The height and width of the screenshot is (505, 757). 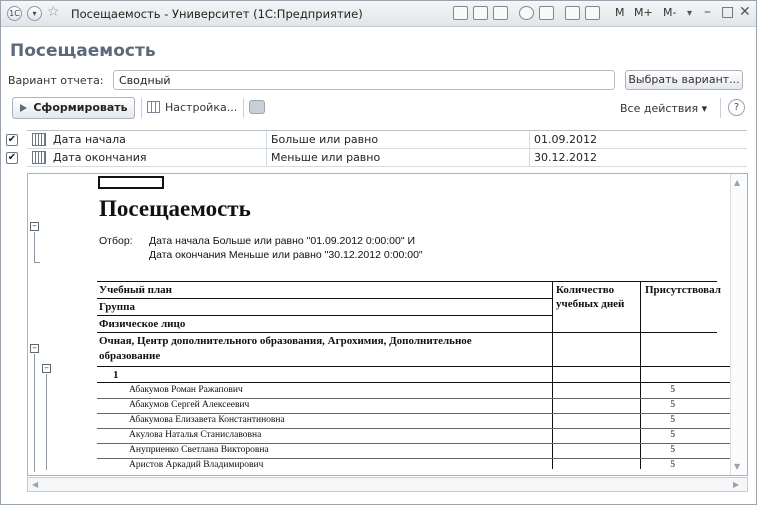 I want to click on filter-condition: Больше или равно, so click(x=398, y=140).